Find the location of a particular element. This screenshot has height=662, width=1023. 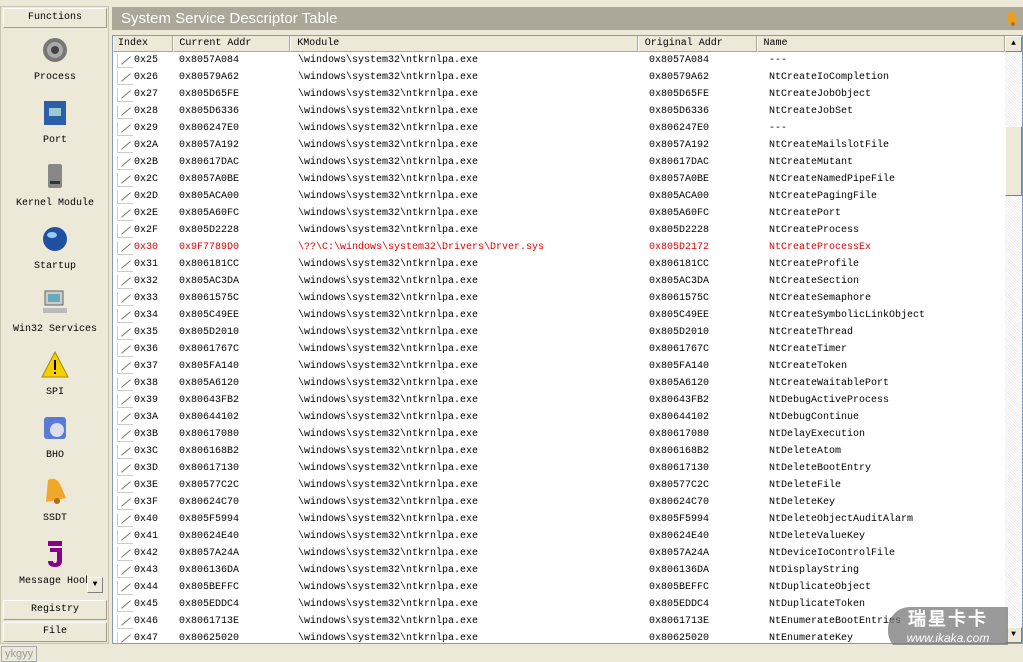

scrollbar-thumb is located at coordinates (1013, 161).